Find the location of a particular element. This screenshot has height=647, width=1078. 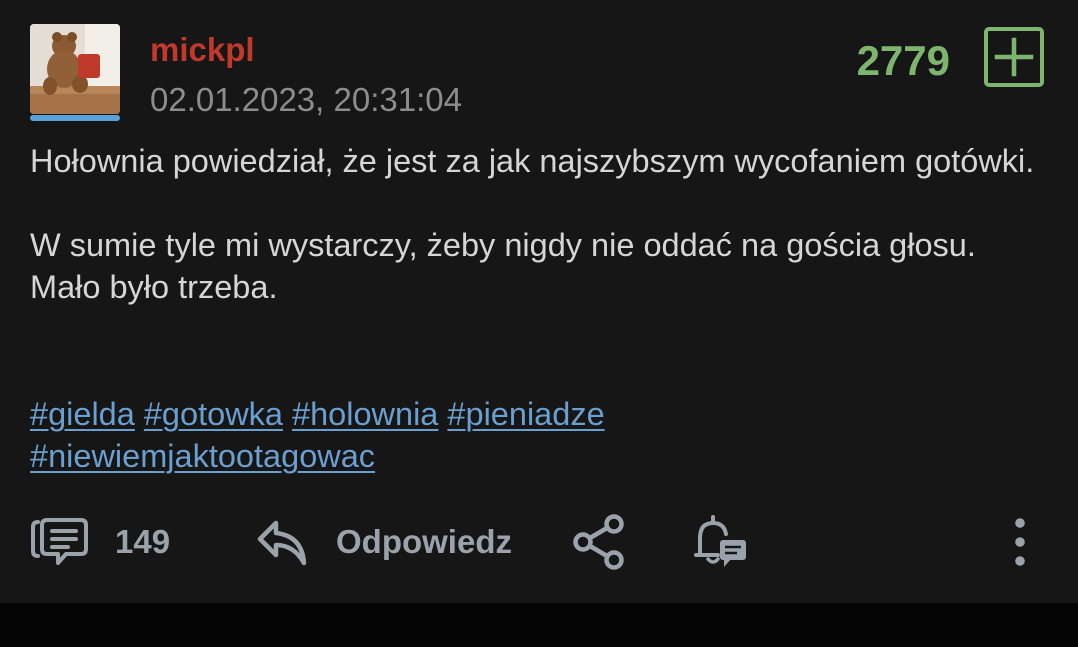

share-icon is located at coordinates (599, 542).